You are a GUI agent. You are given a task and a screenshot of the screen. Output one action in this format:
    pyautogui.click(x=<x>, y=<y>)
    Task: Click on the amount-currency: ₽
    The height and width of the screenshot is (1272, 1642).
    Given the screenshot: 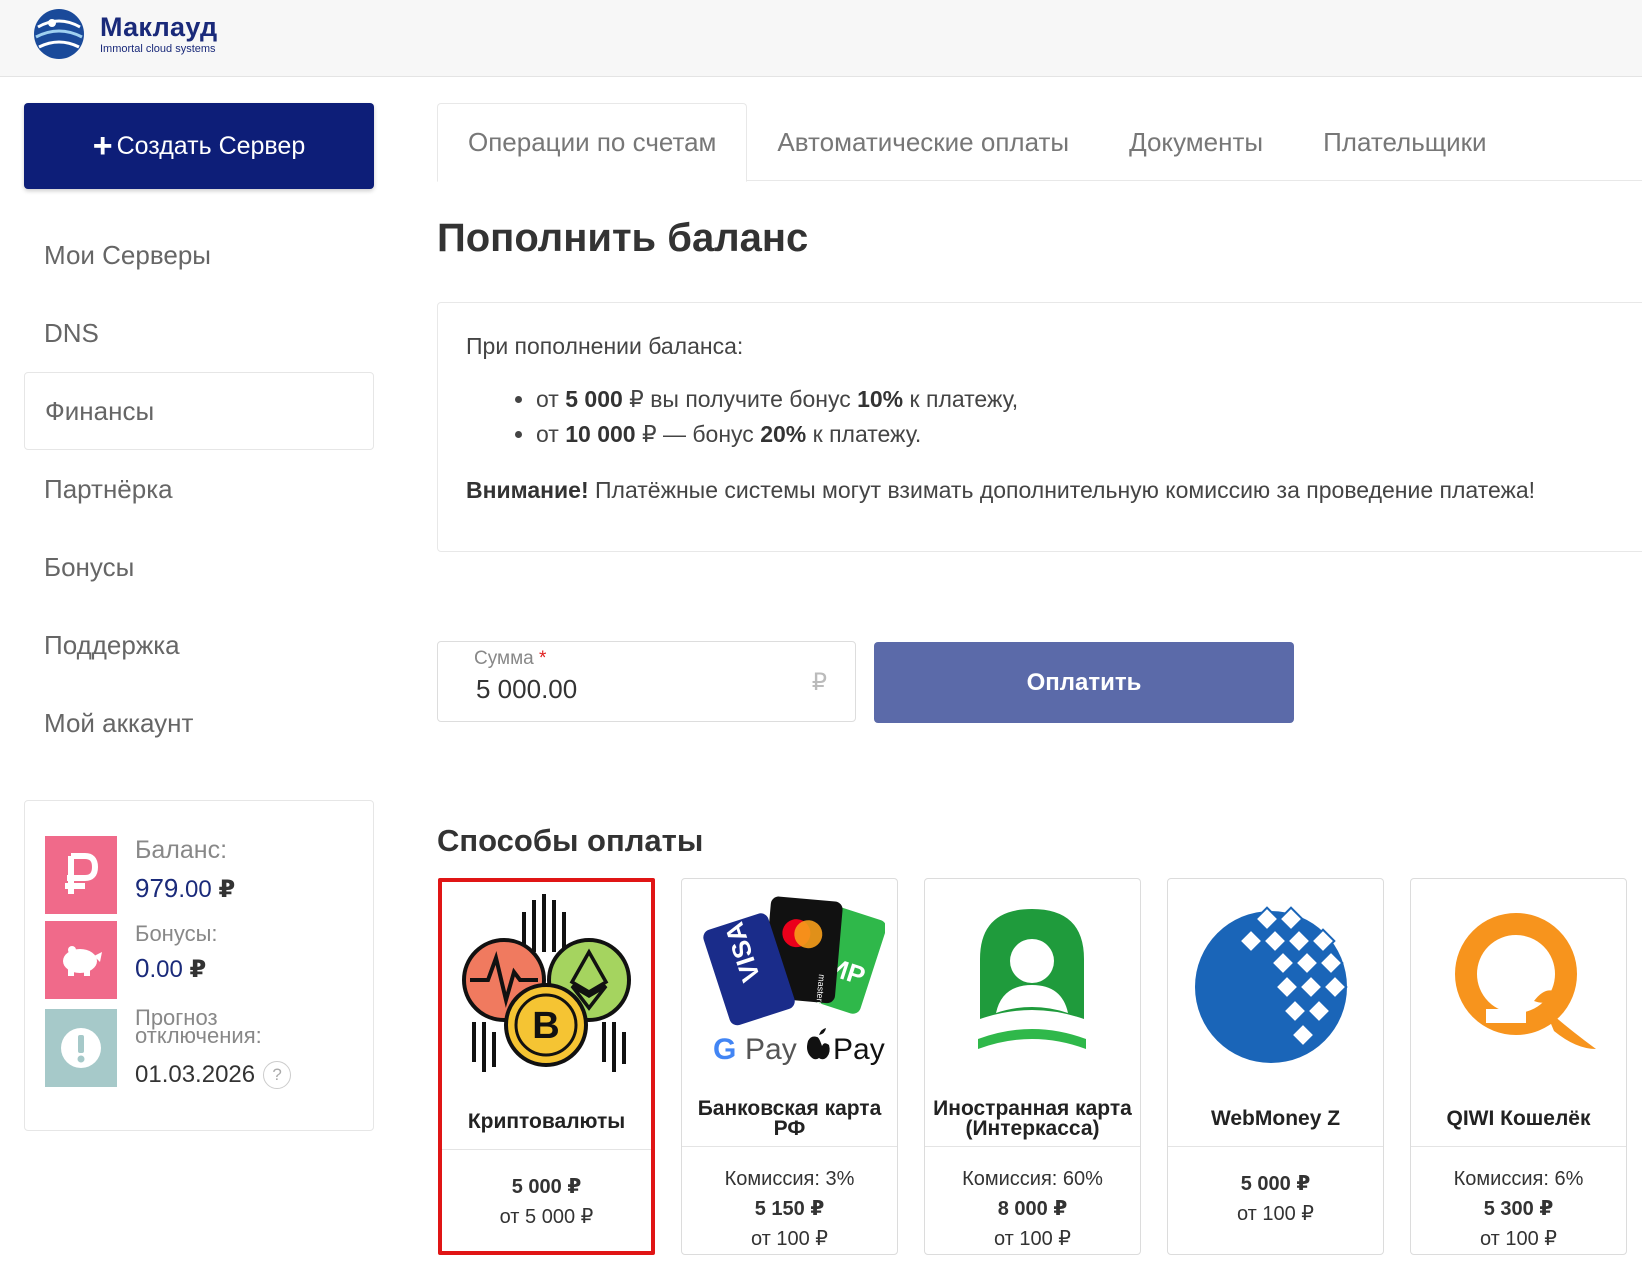 What is the action you would take?
    pyautogui.click(x=819, y=682)
    